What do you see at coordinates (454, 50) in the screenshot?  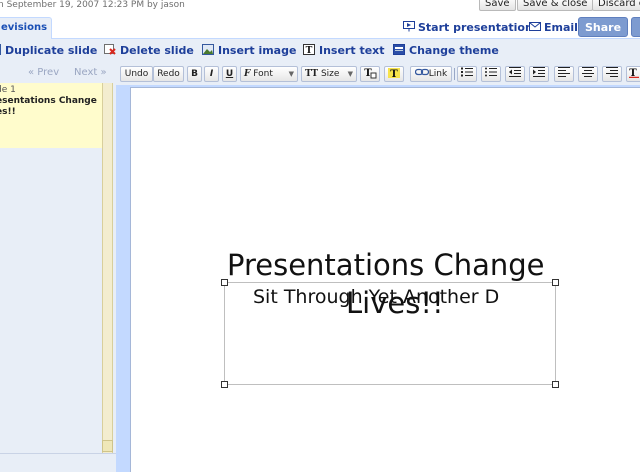 I see `change-theme-label: Change theme` at bounding box center [454, 50].